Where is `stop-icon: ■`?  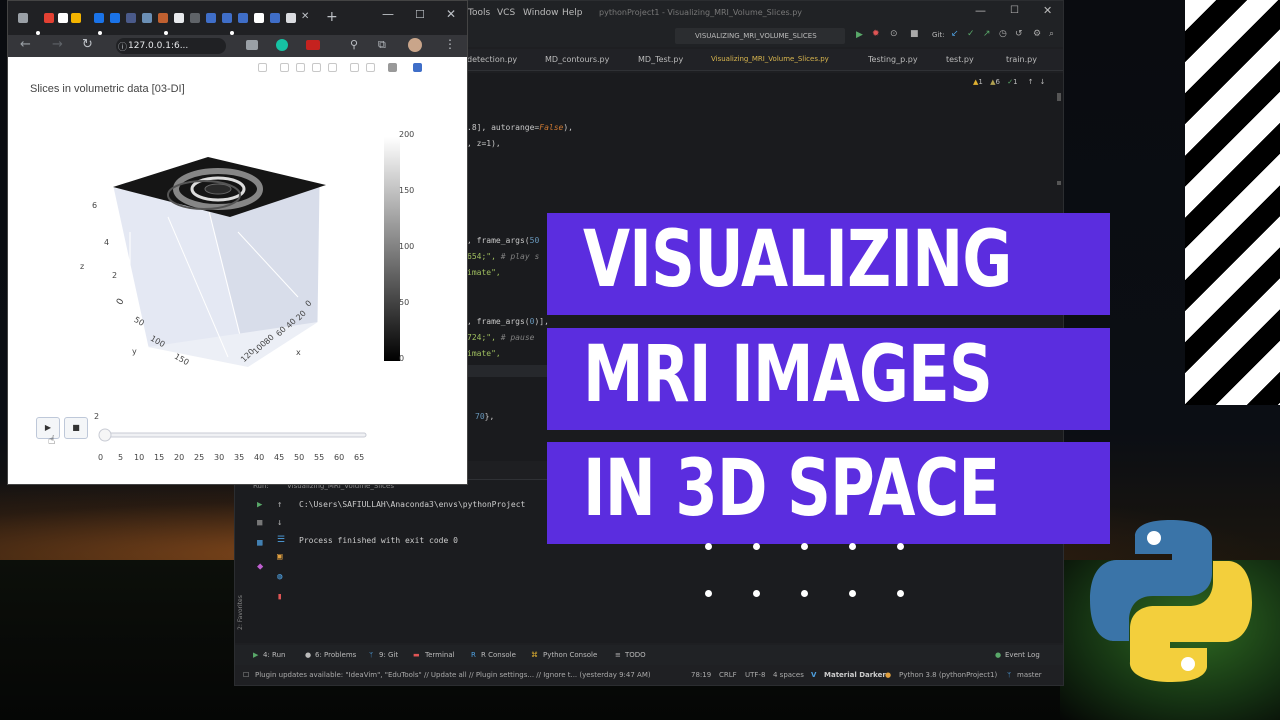 stop-icon: ■ is located at coordinates (914, 34).